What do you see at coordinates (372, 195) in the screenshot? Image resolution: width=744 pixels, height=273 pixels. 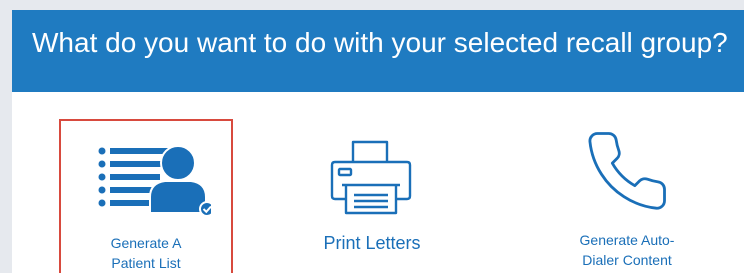 I see `print-letters-option: Print Letters` at bounding box center [372, 195].